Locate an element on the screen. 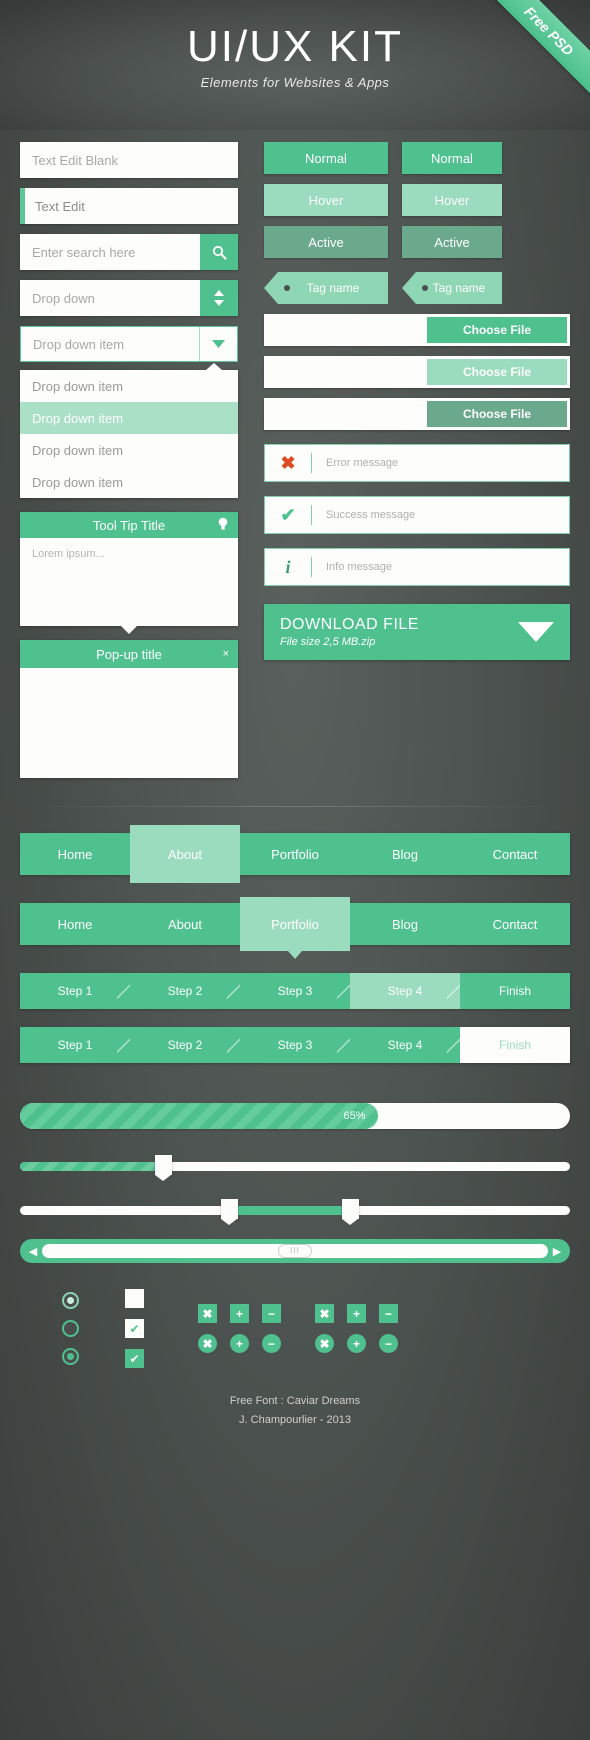 This screenshot has height=1740, width=590. slider-handle is located at coordinates (163, 1168).